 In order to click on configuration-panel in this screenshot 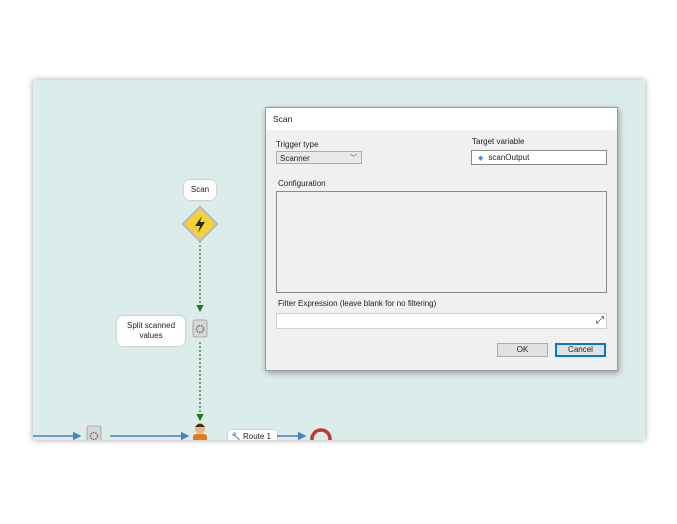, I will do `click(441, 242)`.